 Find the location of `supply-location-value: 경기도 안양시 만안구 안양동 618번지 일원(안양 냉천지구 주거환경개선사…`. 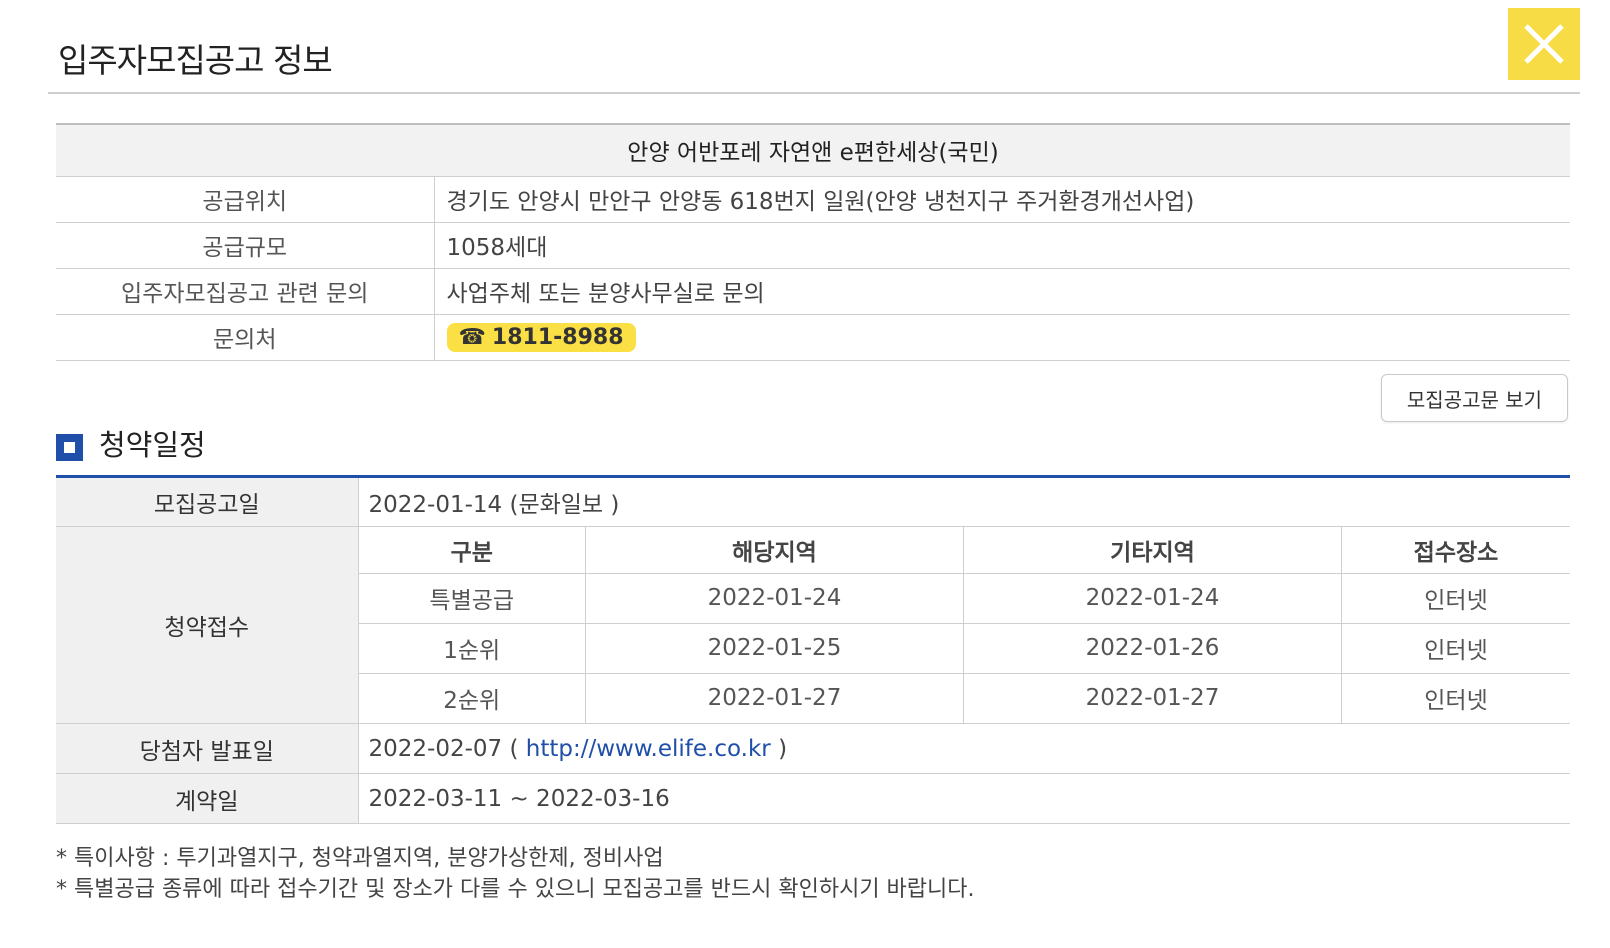

supply-location-value: 경기도 안양시 만안구 안양동 618번지 일원(안양 냉천지구 주거환경개선사… is located at coordinates (1002, 199).